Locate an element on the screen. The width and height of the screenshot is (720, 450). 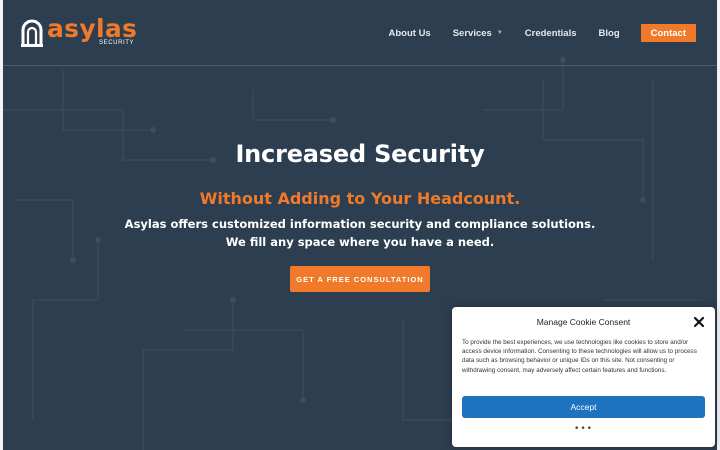
nav-item-services: Services ▼ is located at coordinates (478, 33).